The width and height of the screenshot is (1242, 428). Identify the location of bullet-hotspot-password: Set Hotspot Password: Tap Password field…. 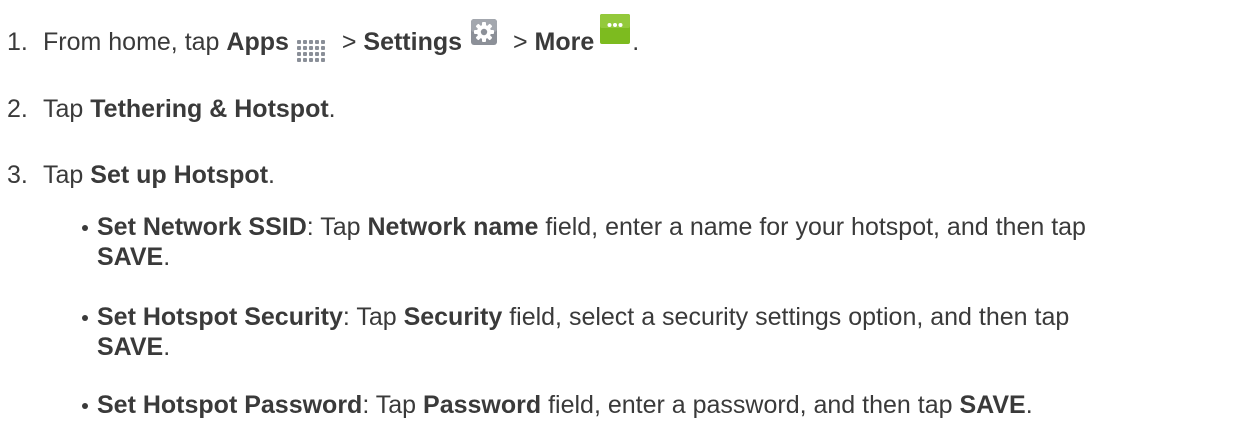
(656, 405).